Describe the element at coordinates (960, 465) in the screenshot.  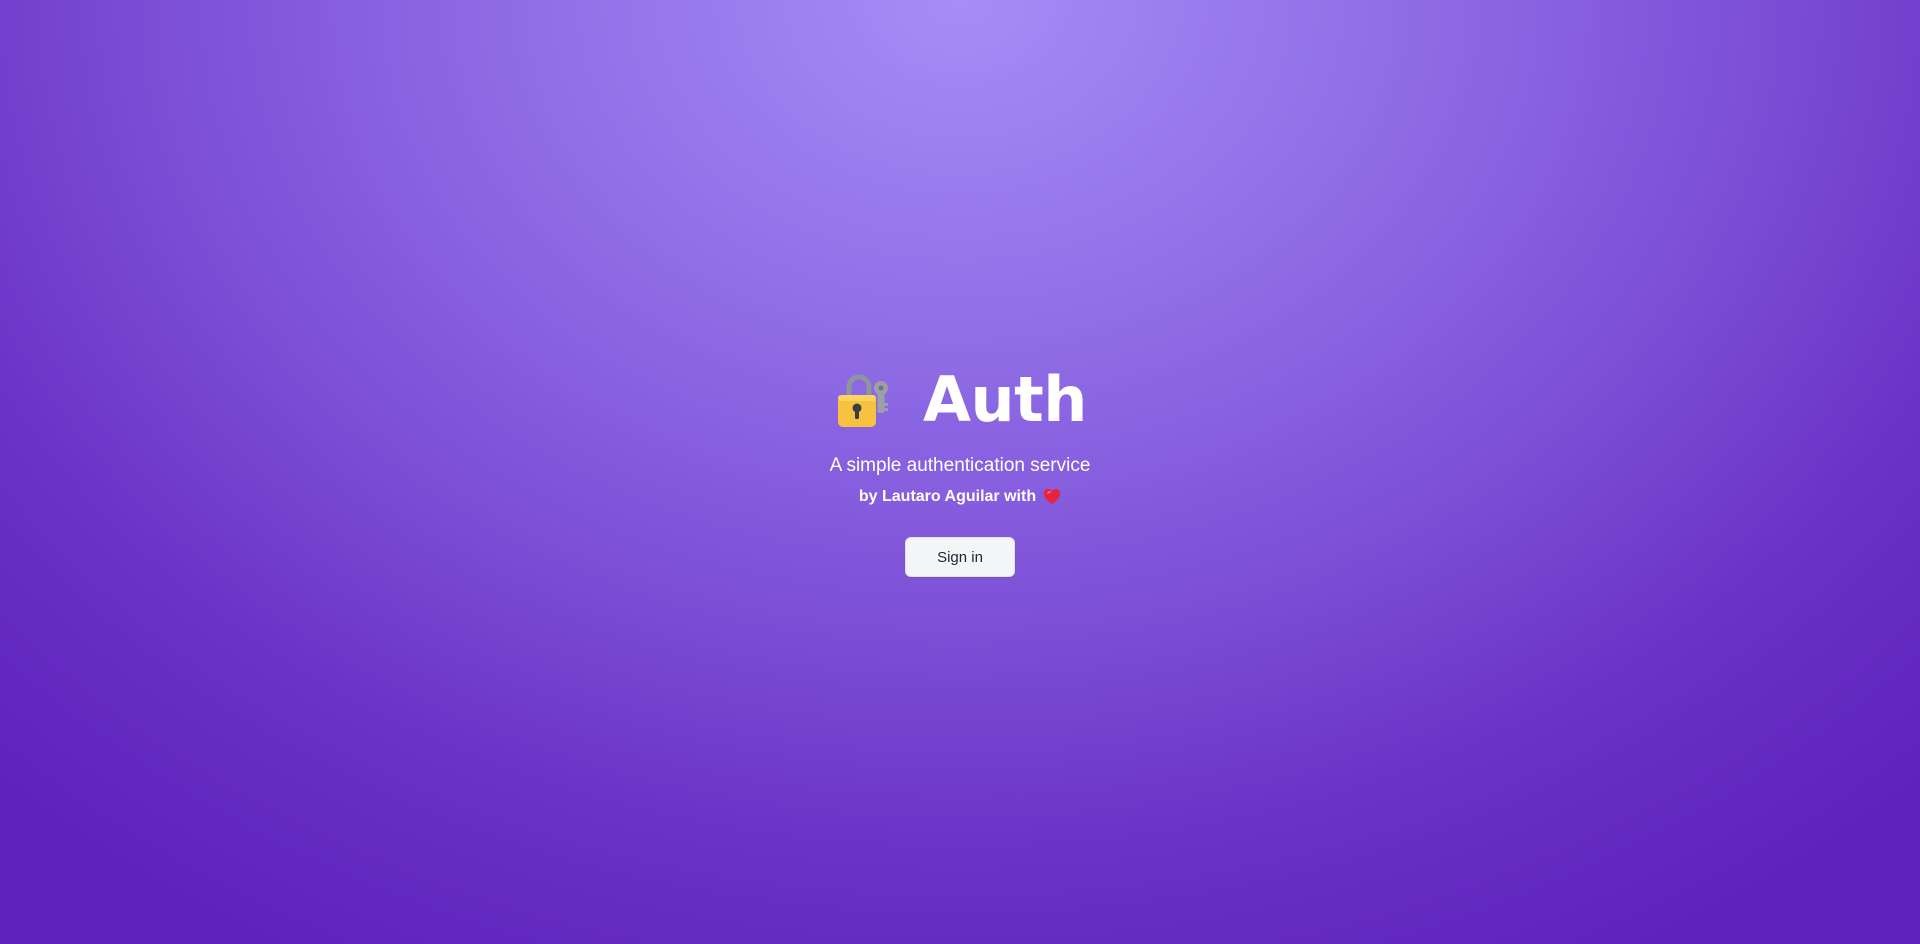
I see `subtitle: A simple authentication service` at that location.